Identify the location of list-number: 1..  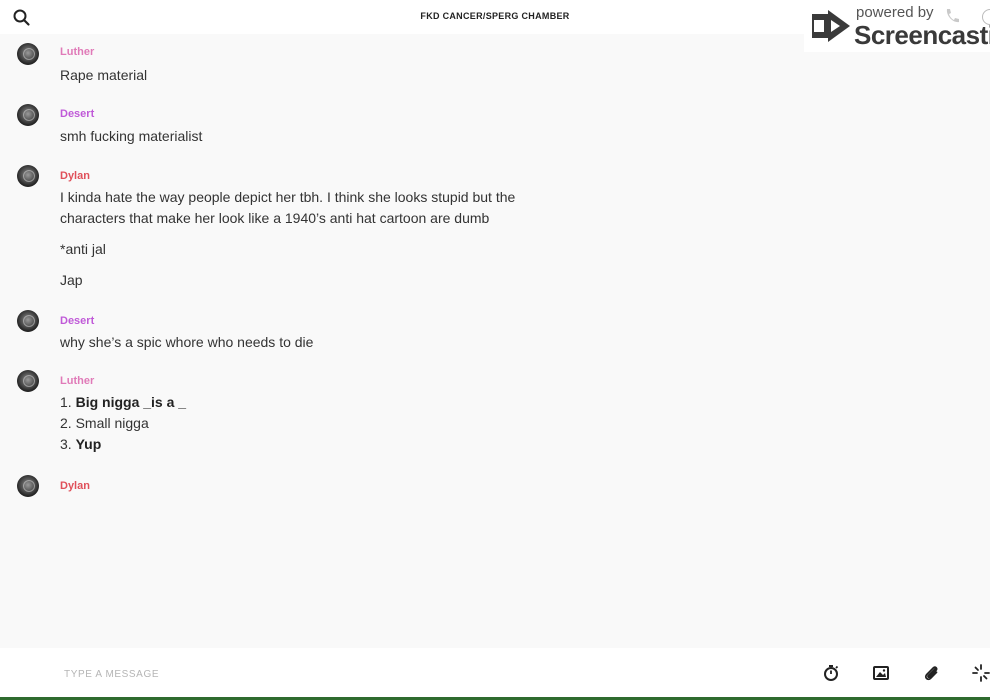
(66, 402).